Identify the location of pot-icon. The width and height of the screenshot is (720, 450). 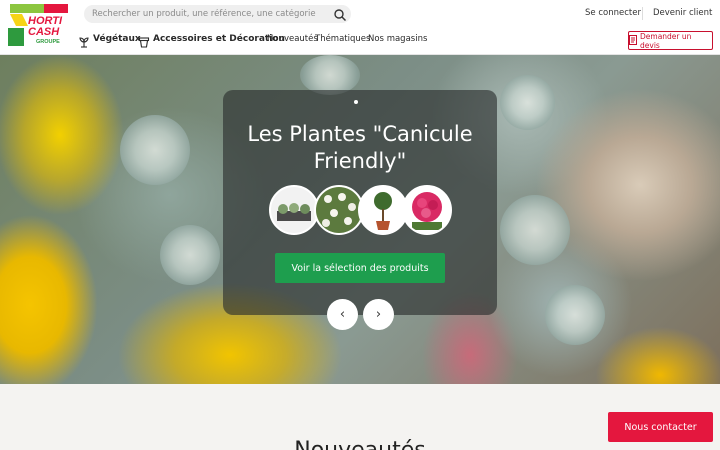
(144, 40).